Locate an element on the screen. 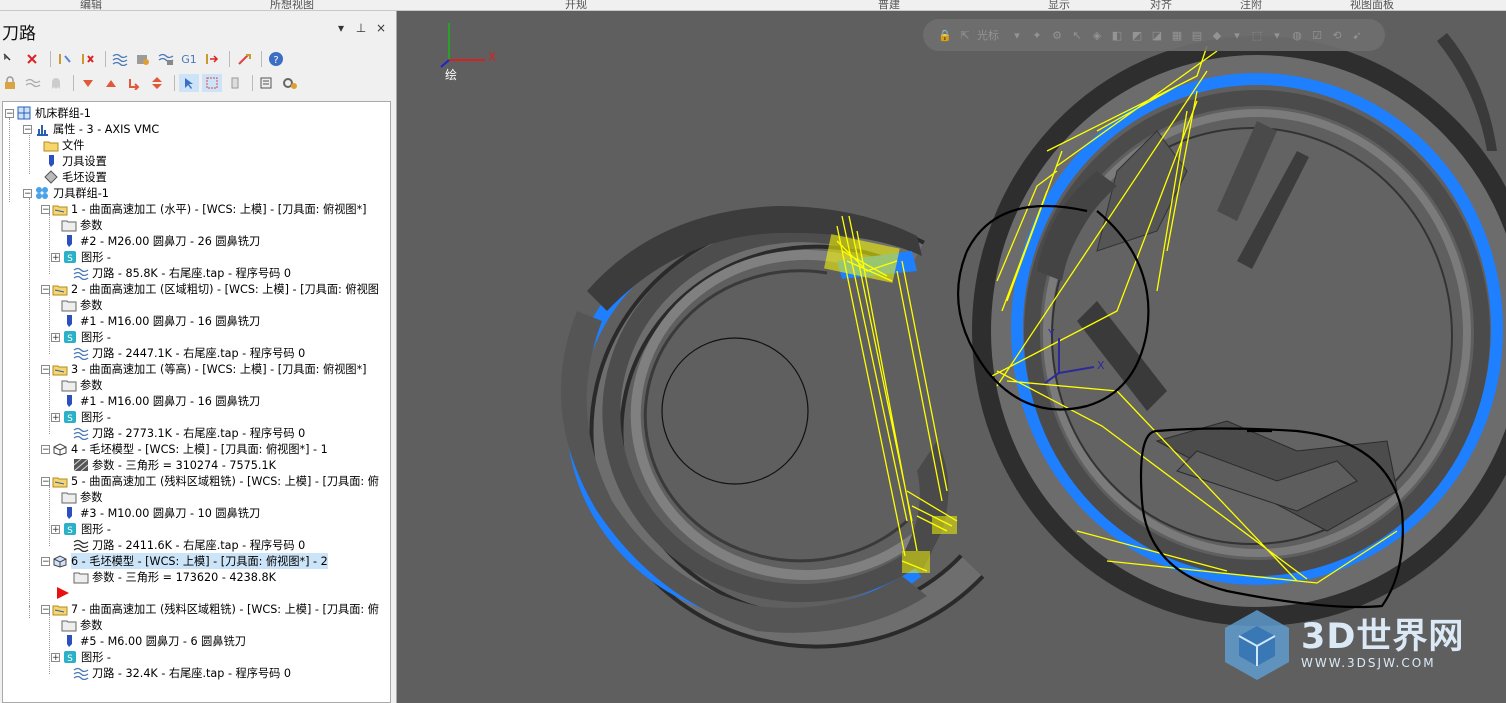 This screenshot has width=1506, height=703. select-arrow-icon: ↖ is located at coordinates (1077, 35).